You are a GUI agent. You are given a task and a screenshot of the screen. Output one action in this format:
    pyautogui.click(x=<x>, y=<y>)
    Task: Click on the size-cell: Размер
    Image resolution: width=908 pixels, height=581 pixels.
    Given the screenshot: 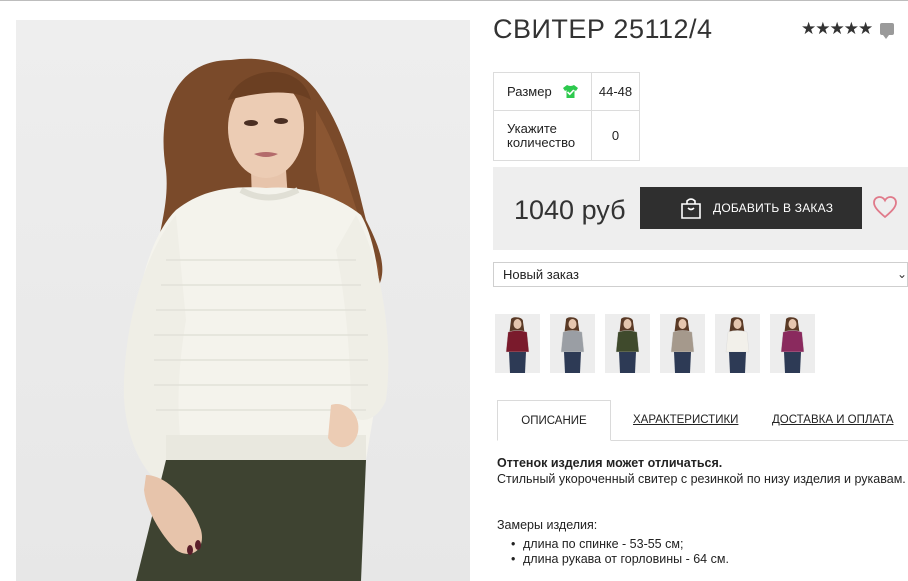 What is the action you would take?
    pyautogui.click(x=542, y=91)
    